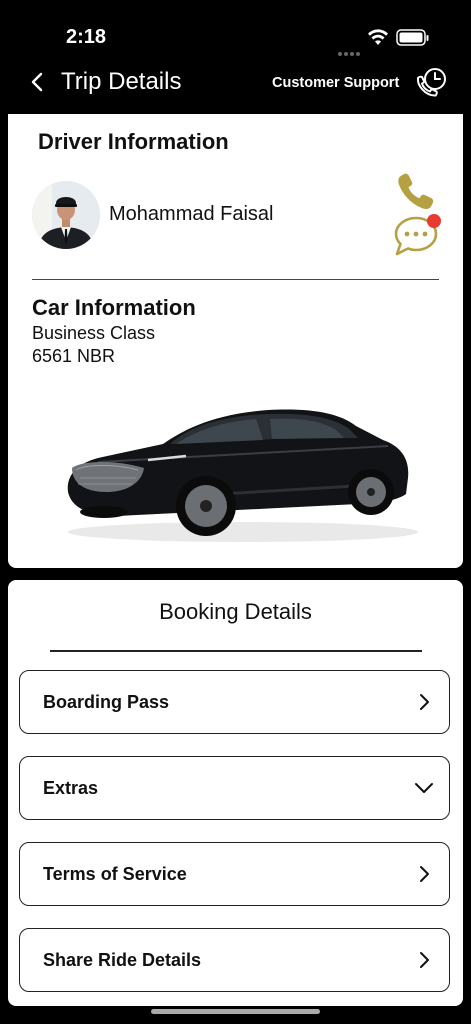 The width and height of the screenshot is (471, 1024). Describe the element at coordinates (234, 874) in the screenshot. I see `terms-of-service-row: Terms of Service` at that location.